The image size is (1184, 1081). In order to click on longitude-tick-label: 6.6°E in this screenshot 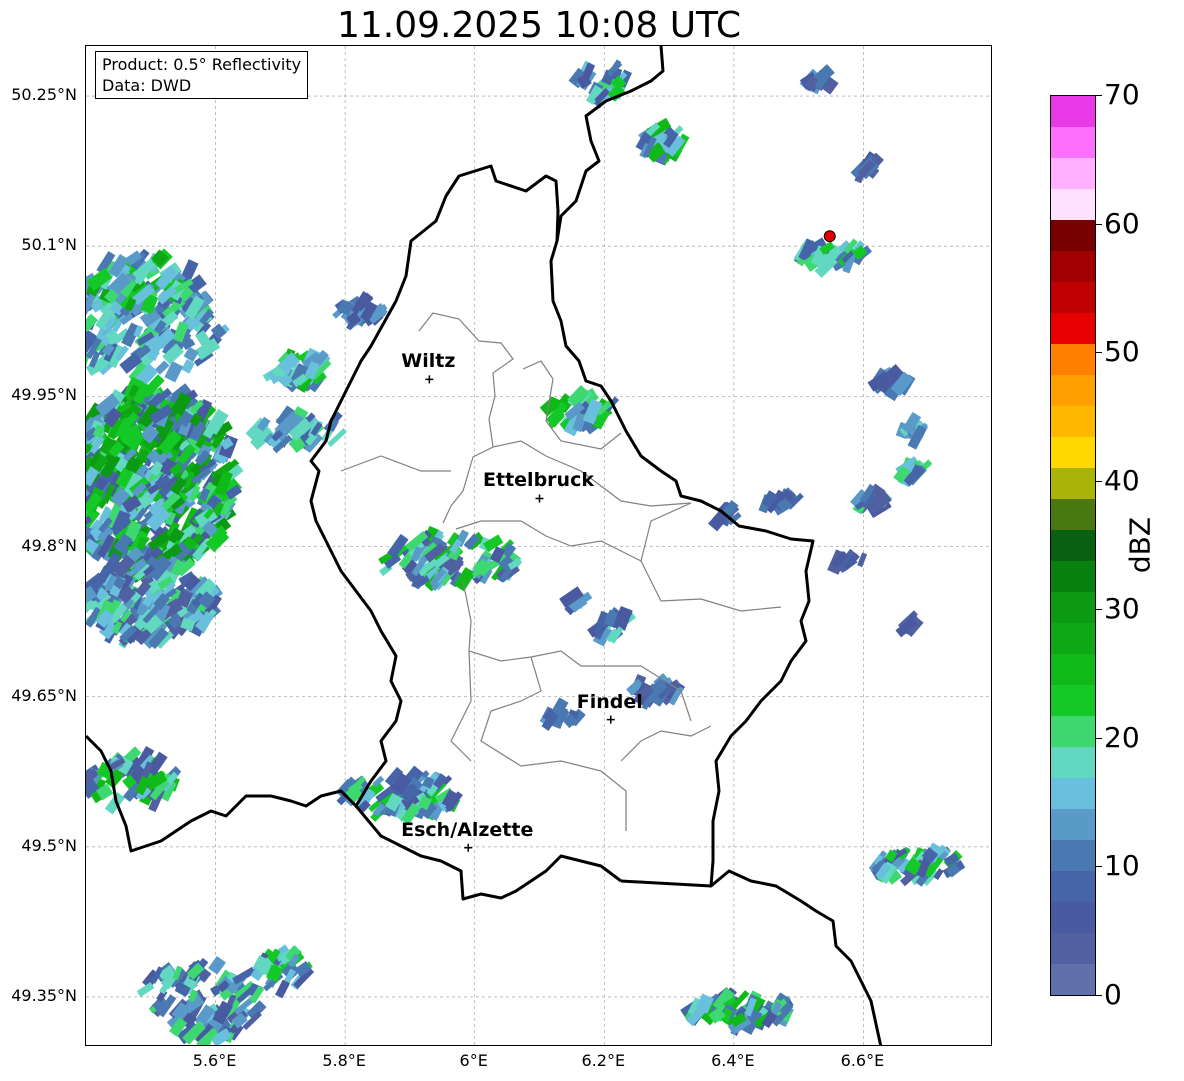, I will do `click(862, 1060)`.